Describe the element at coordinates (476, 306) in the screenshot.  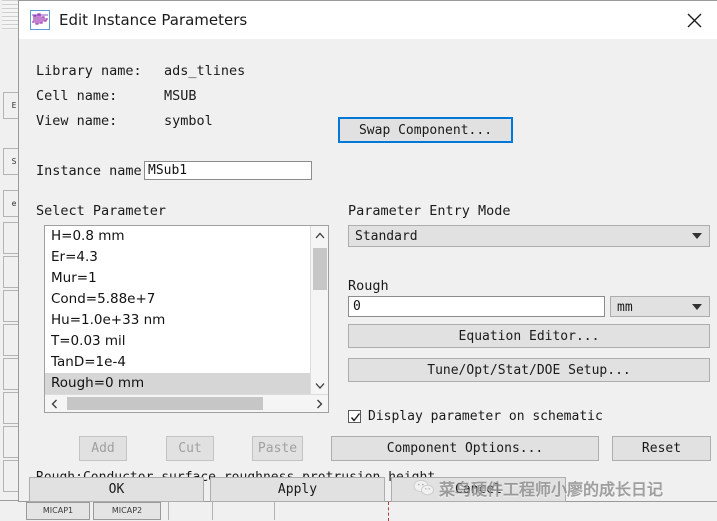
I see `parameter-value-input` at that location.